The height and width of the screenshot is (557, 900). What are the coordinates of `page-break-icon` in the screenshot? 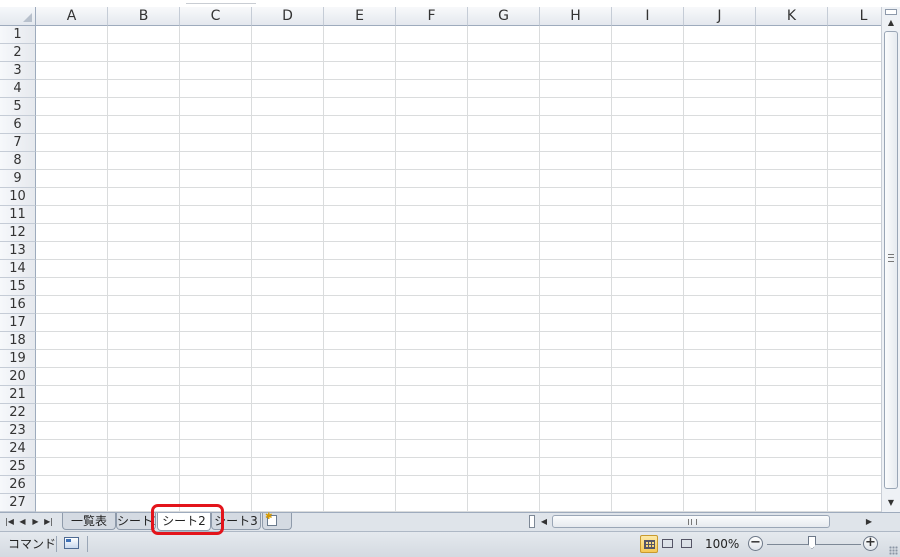 It's located at (686, 543).